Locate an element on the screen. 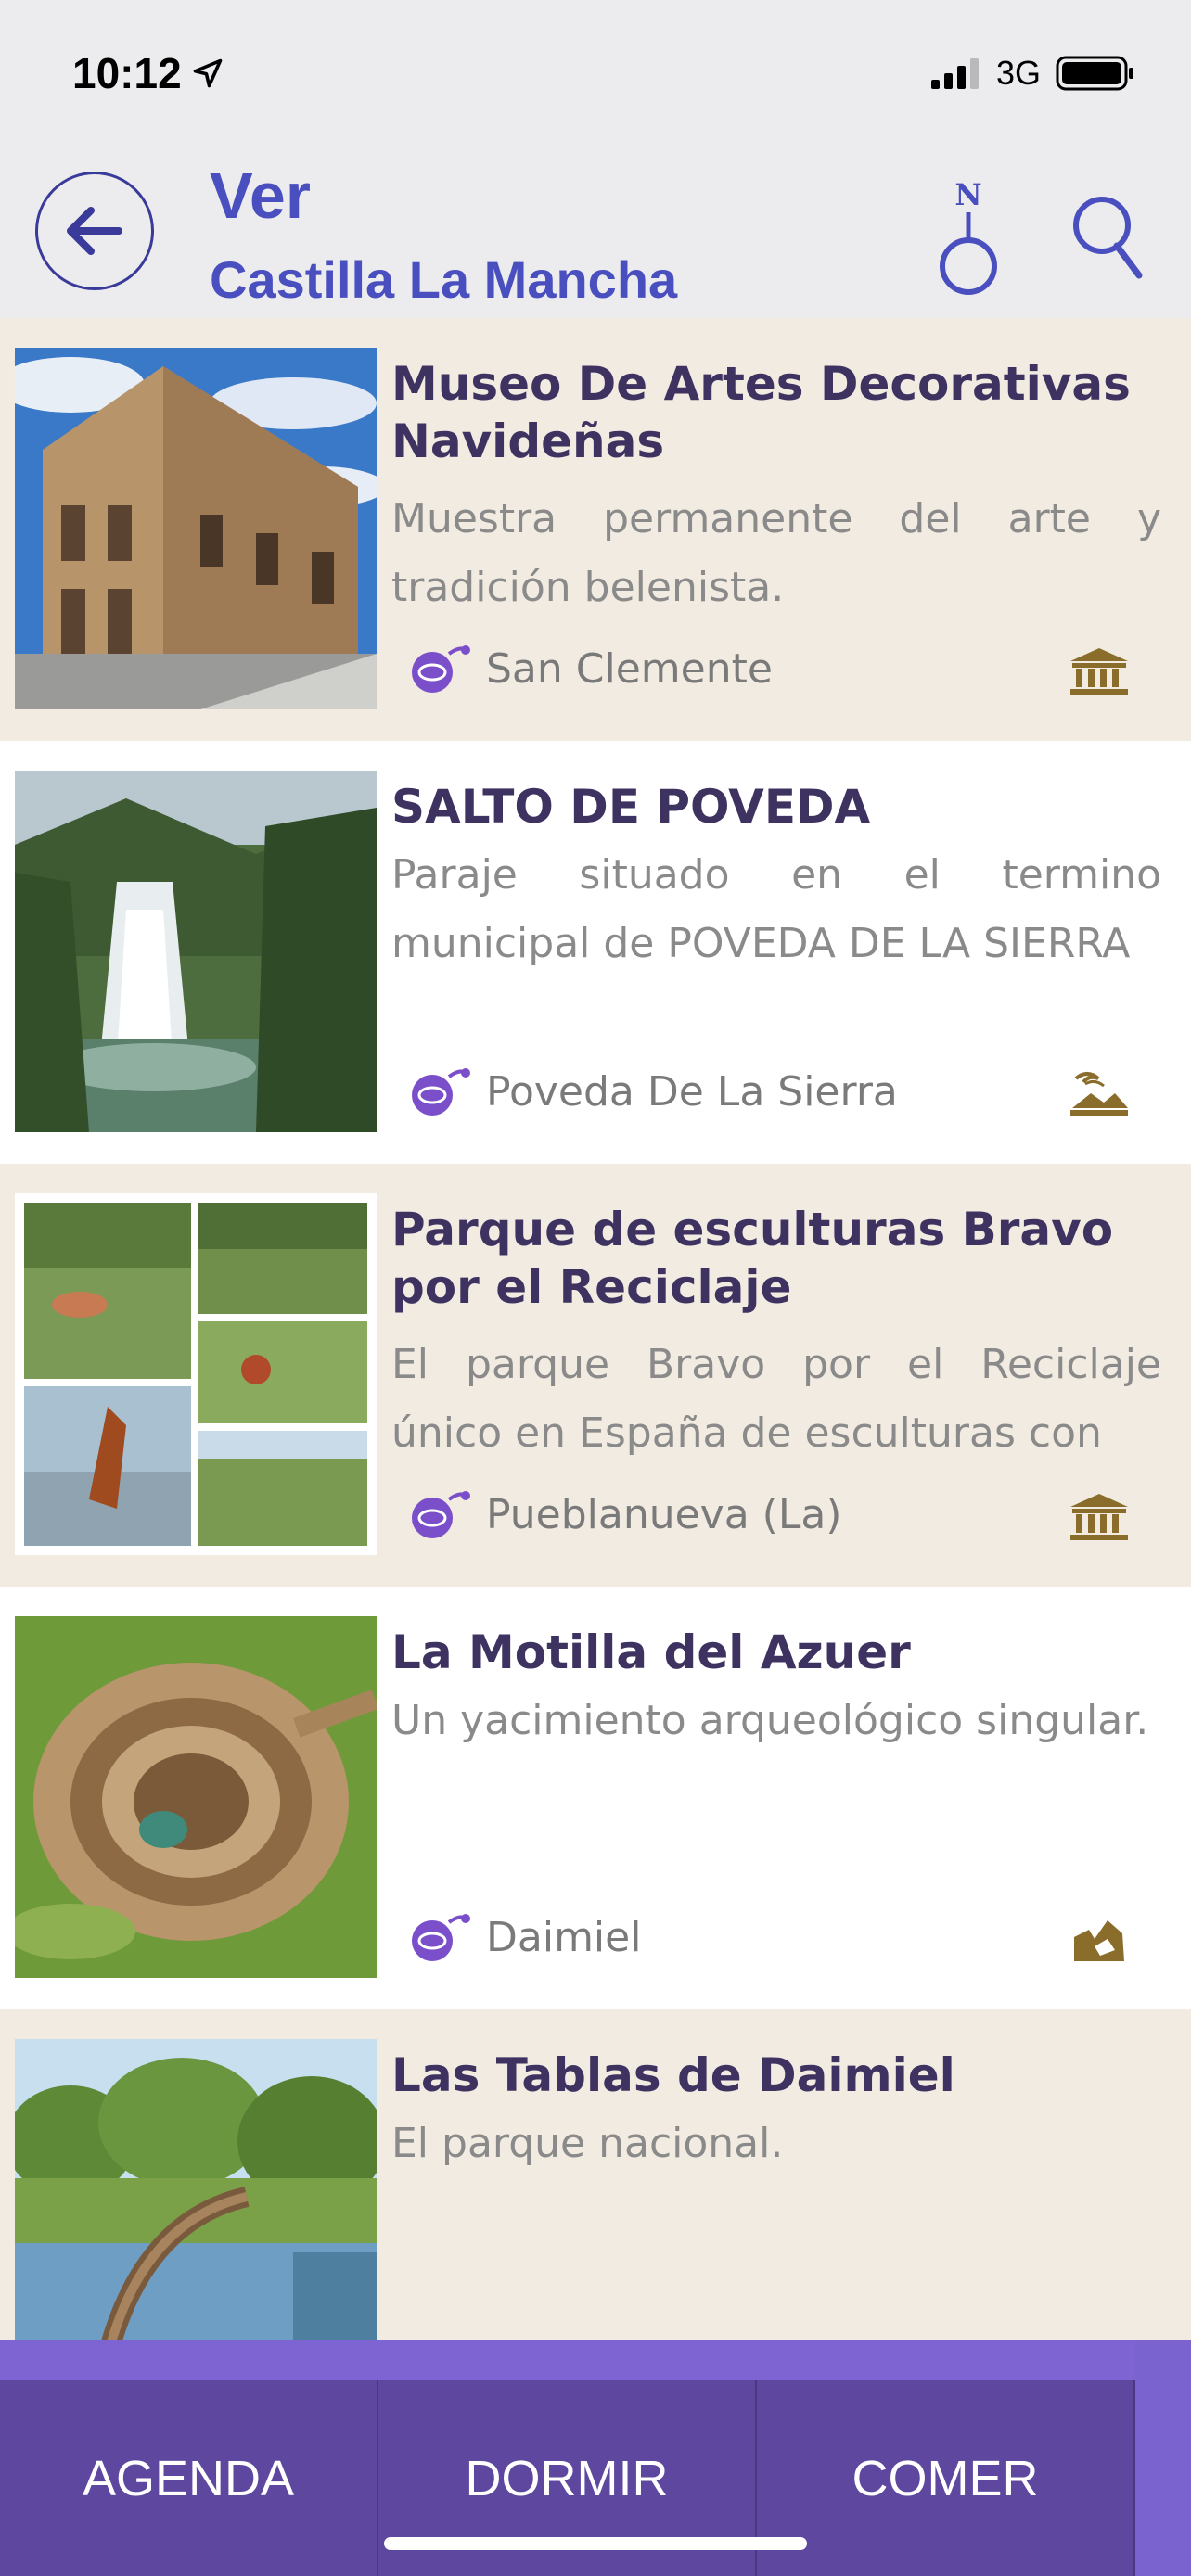 This screenshot has height=2576, width=1191. place-town: San Clemente is located at coordinates (589, 669).